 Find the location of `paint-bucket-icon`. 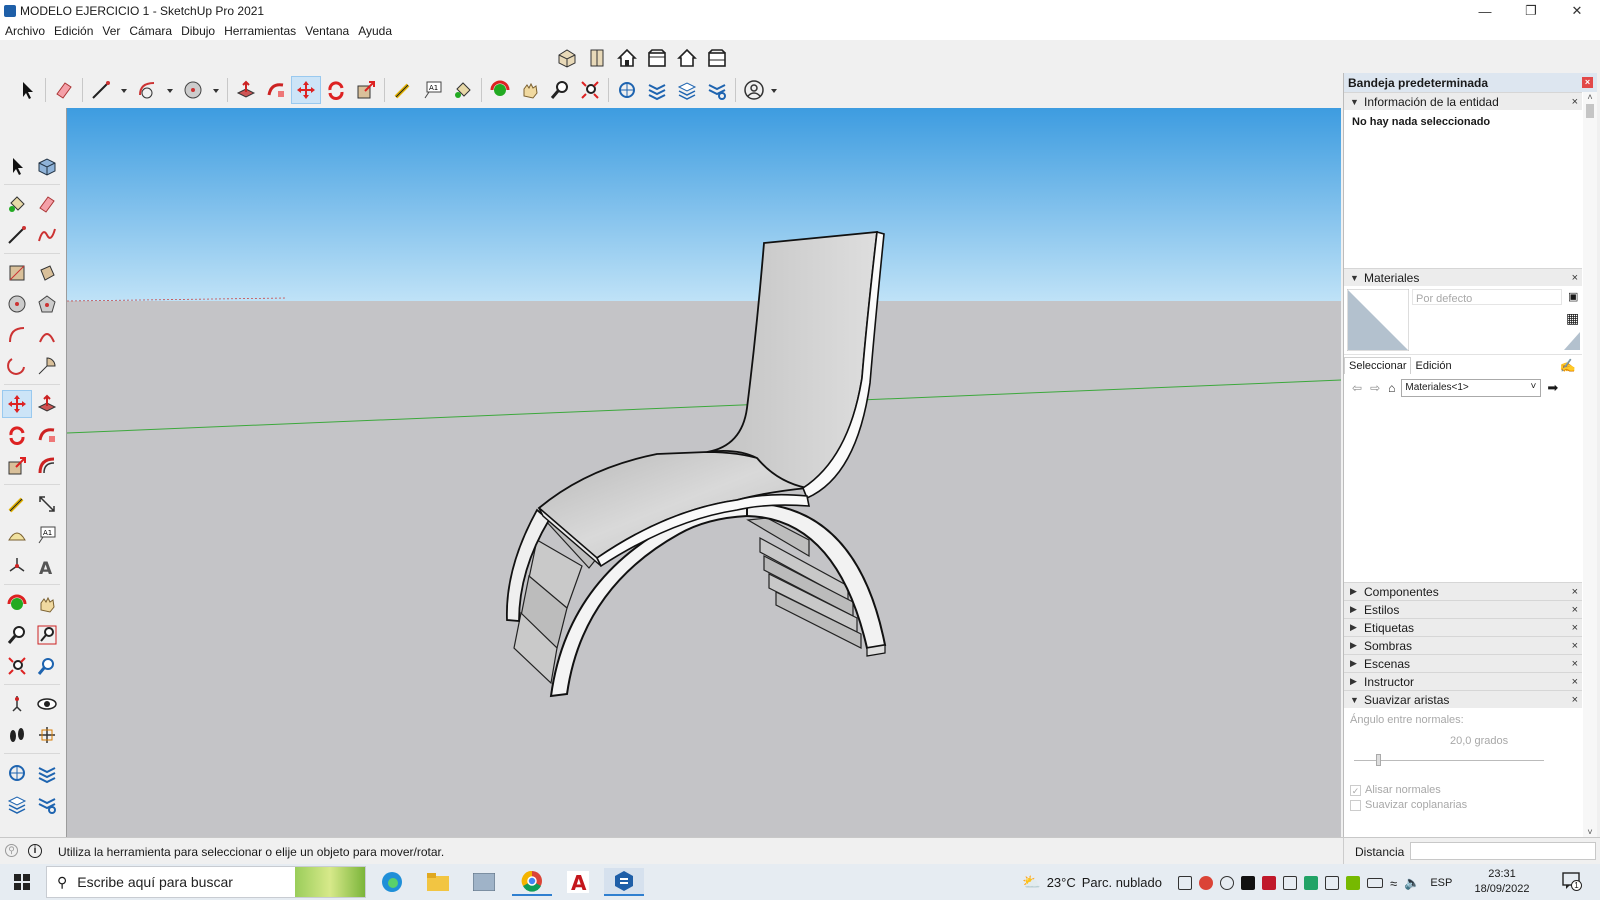

paint-bucket-icon is located at coordinates (463, 90).